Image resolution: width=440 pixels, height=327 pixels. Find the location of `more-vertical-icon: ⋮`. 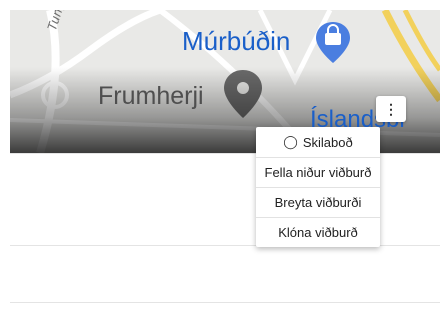

more-vertical-icon: ⋮ is located at coordinates (391, 108).